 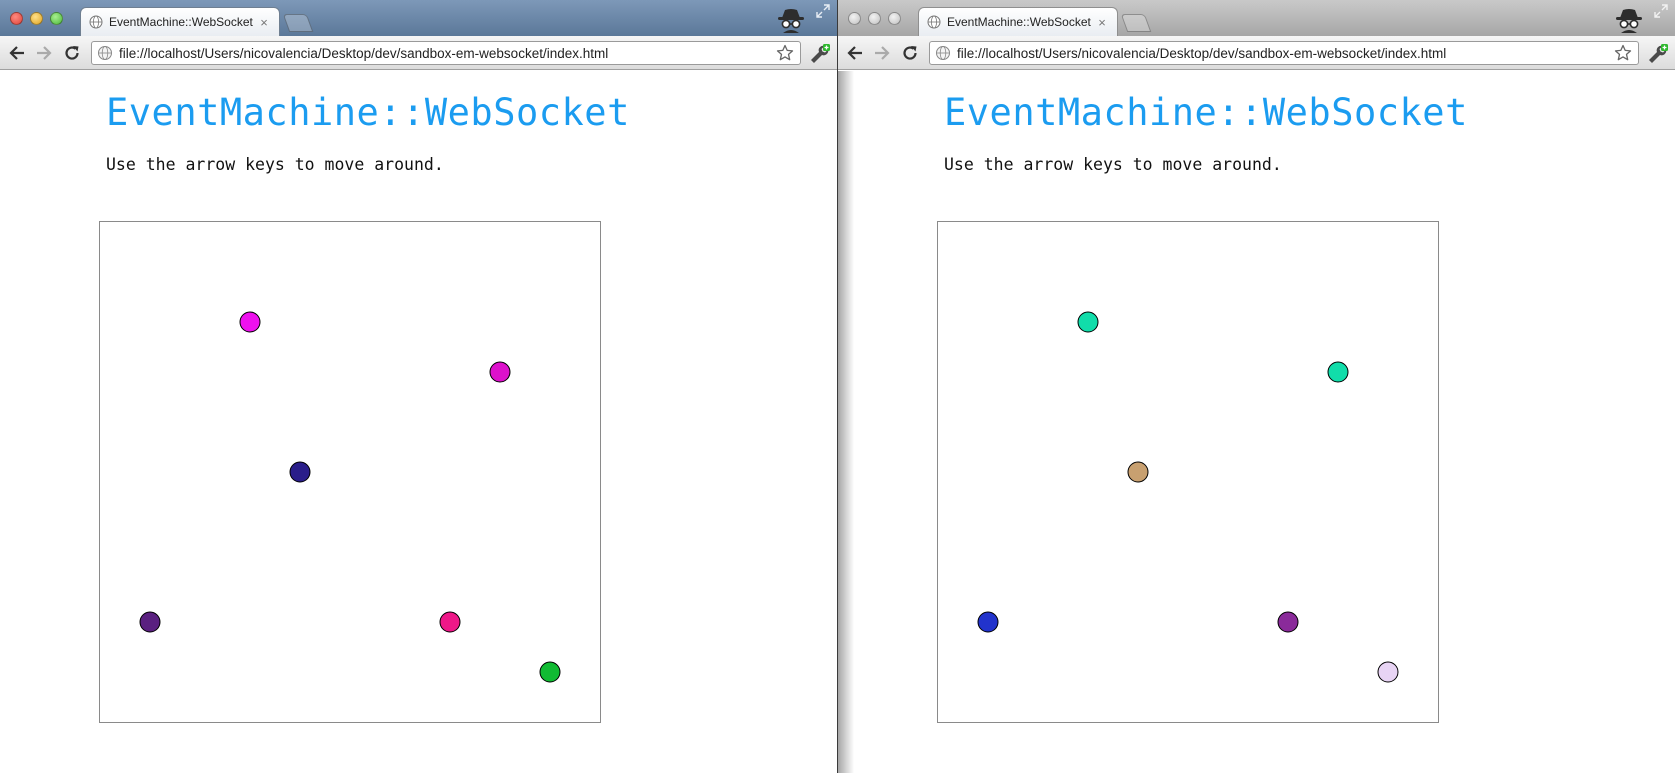 What do you see at coordinates (846, 422) in the screenshot?
I see `window-shadow` at bounding box center [846, 422].